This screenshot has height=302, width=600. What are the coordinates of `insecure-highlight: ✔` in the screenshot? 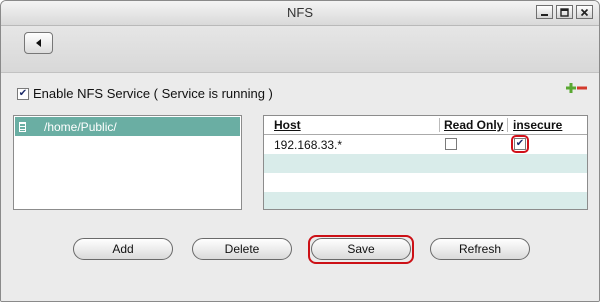 It's located at (520, 144).